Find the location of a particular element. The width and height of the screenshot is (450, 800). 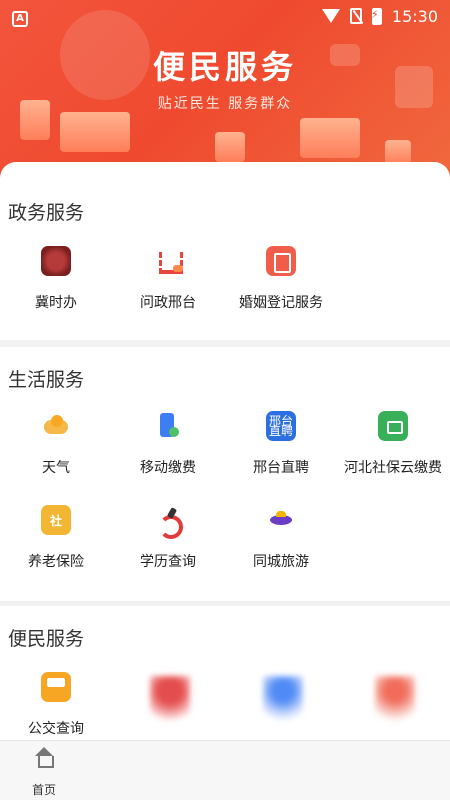

government-building-icon is located at coordinates (168, 261).